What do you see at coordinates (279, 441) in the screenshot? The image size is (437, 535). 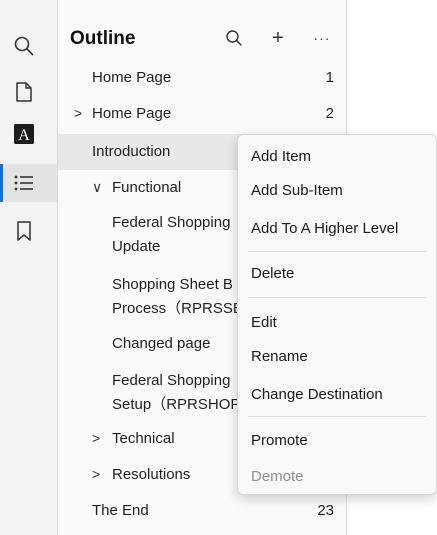 I see `menu-item-promote: Promote` at bounding box center [279, 441].